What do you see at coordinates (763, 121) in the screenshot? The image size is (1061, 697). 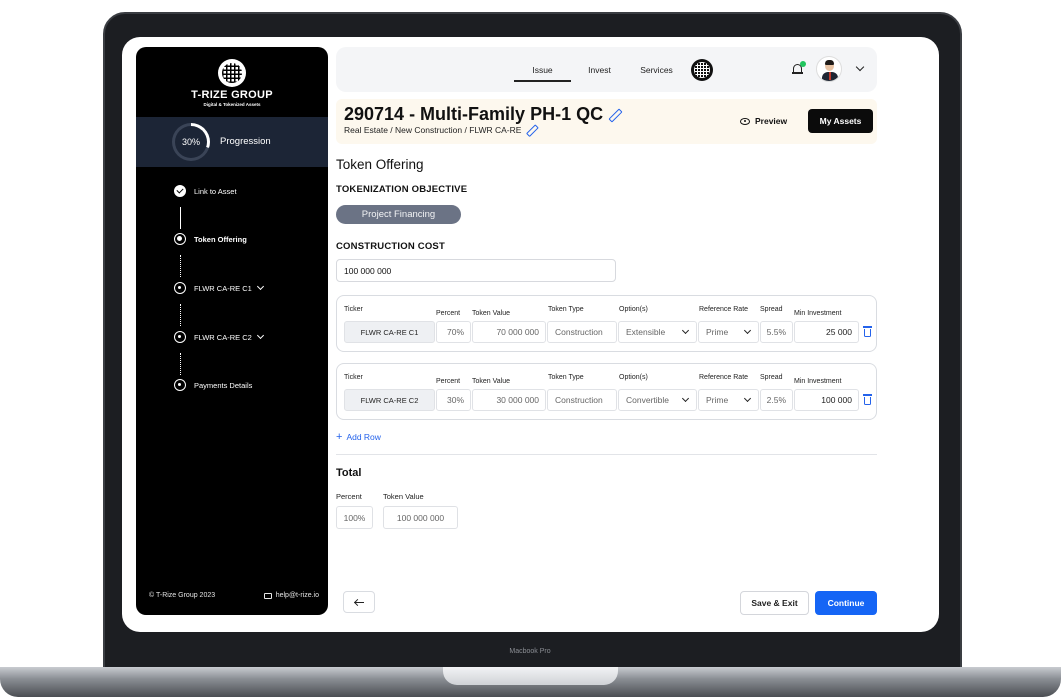 I see `preview-button: Preview` at bounding box center [763, 121].